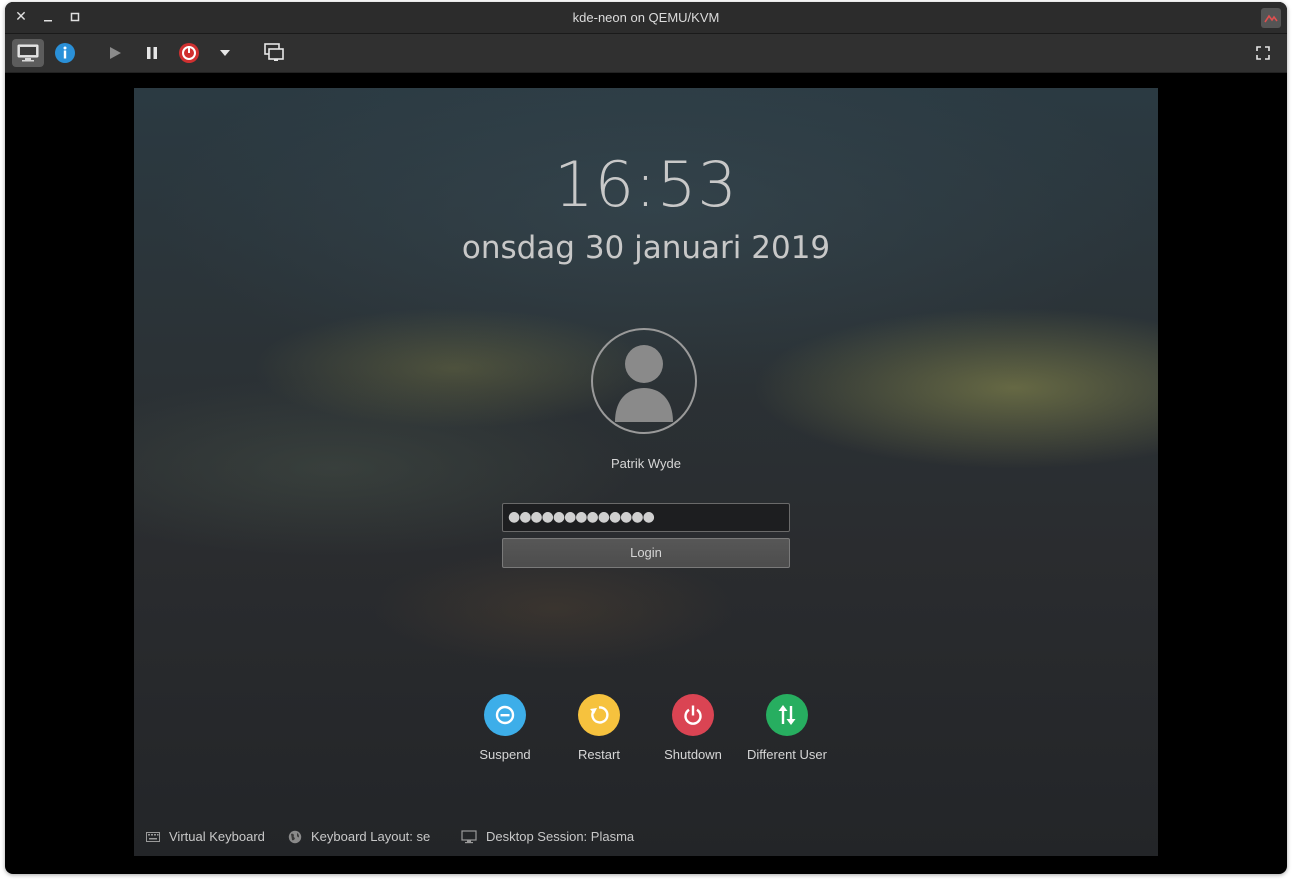  Describe the element at coordinates (152, 53) in the screenshot. I see `pause-icon` at that location.